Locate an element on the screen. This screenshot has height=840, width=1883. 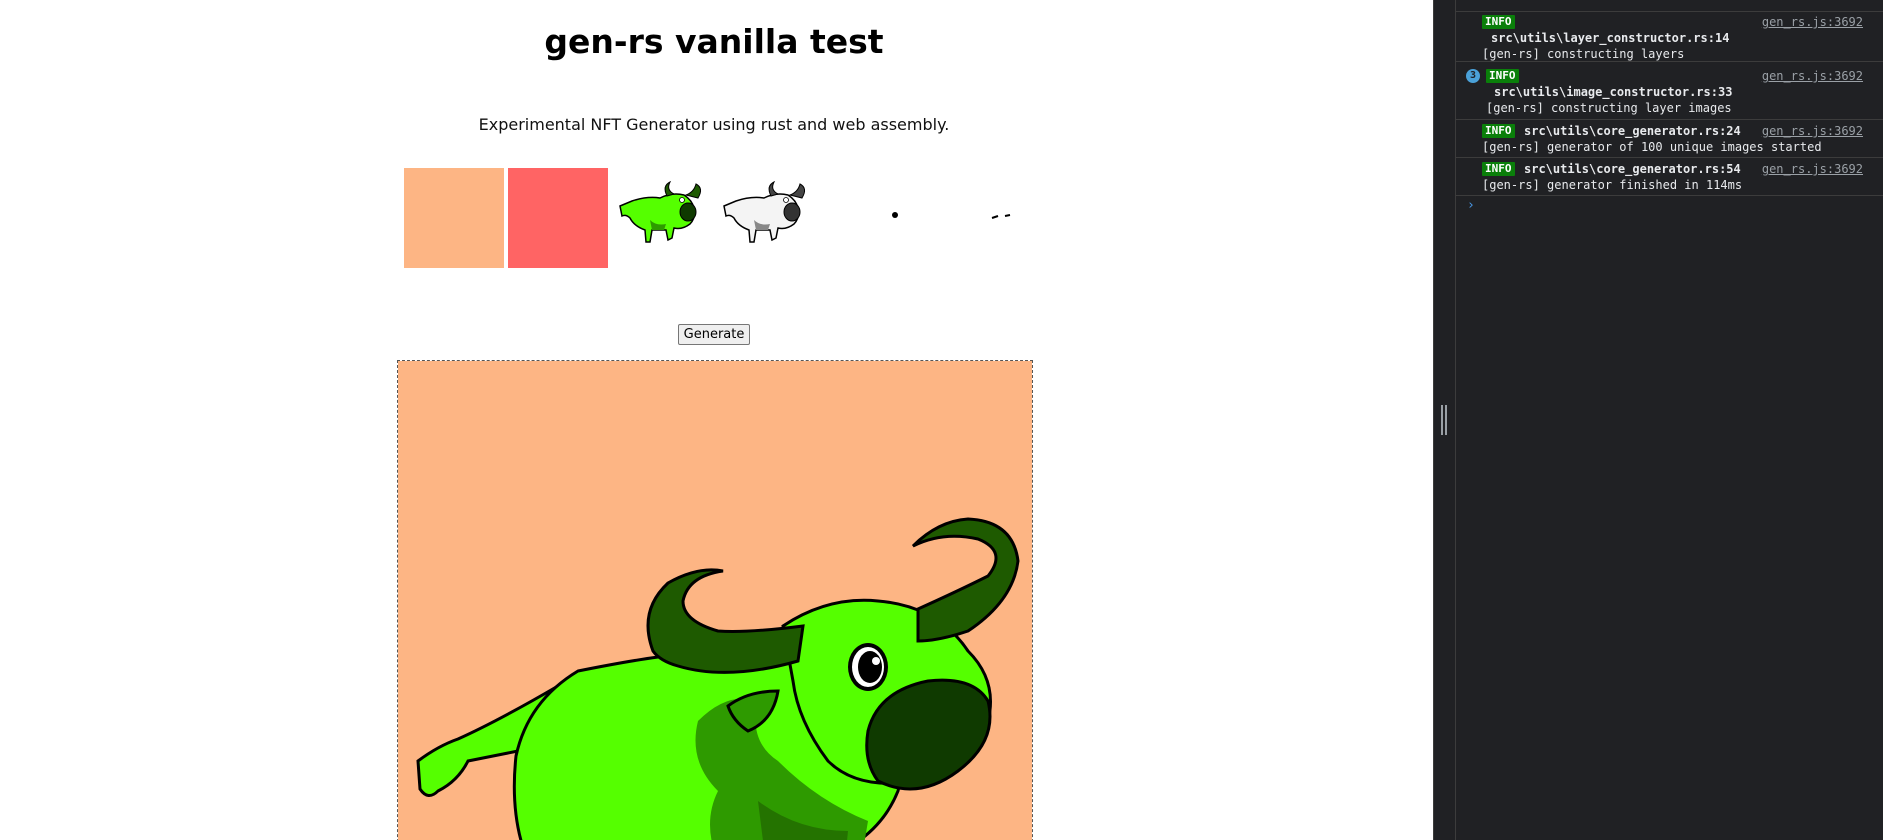
log-source: src\utils\layer_constructor.rs:14 is located at coordinates (1610, 38).